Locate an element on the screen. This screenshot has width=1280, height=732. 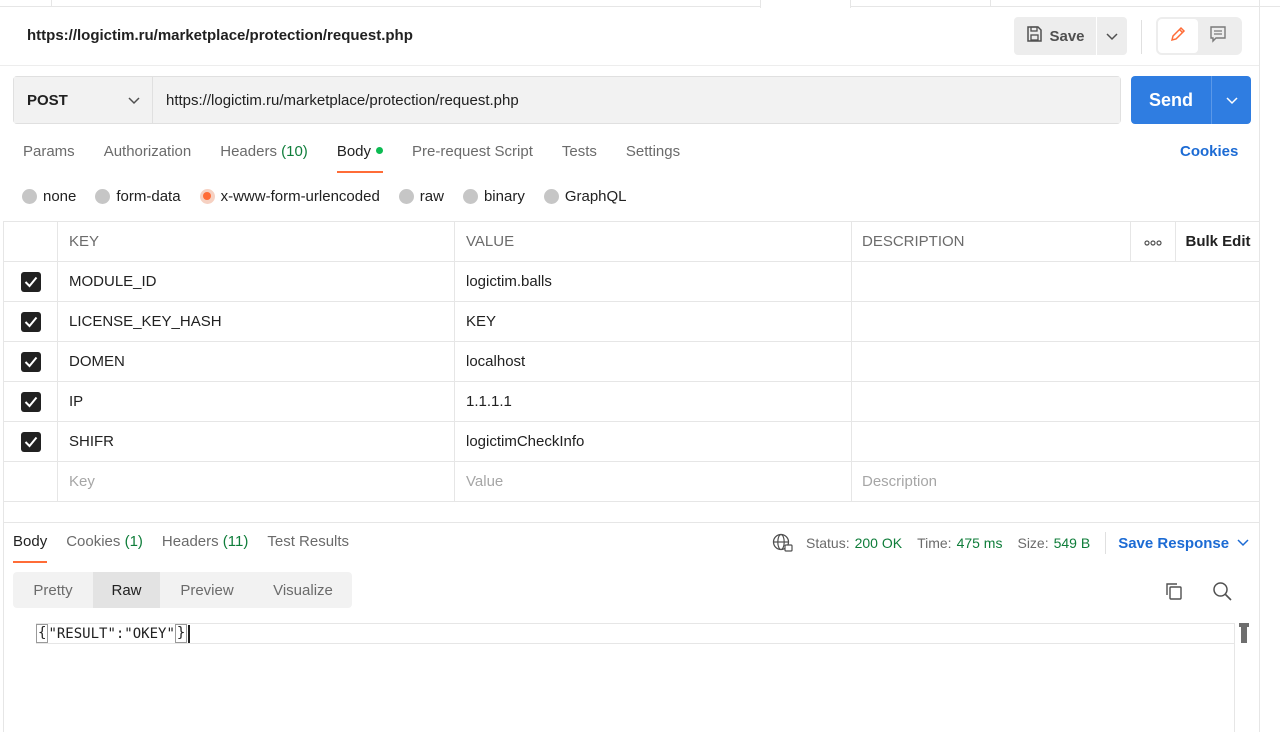
row-checkbox-cell is located at coordinates (31, 481).